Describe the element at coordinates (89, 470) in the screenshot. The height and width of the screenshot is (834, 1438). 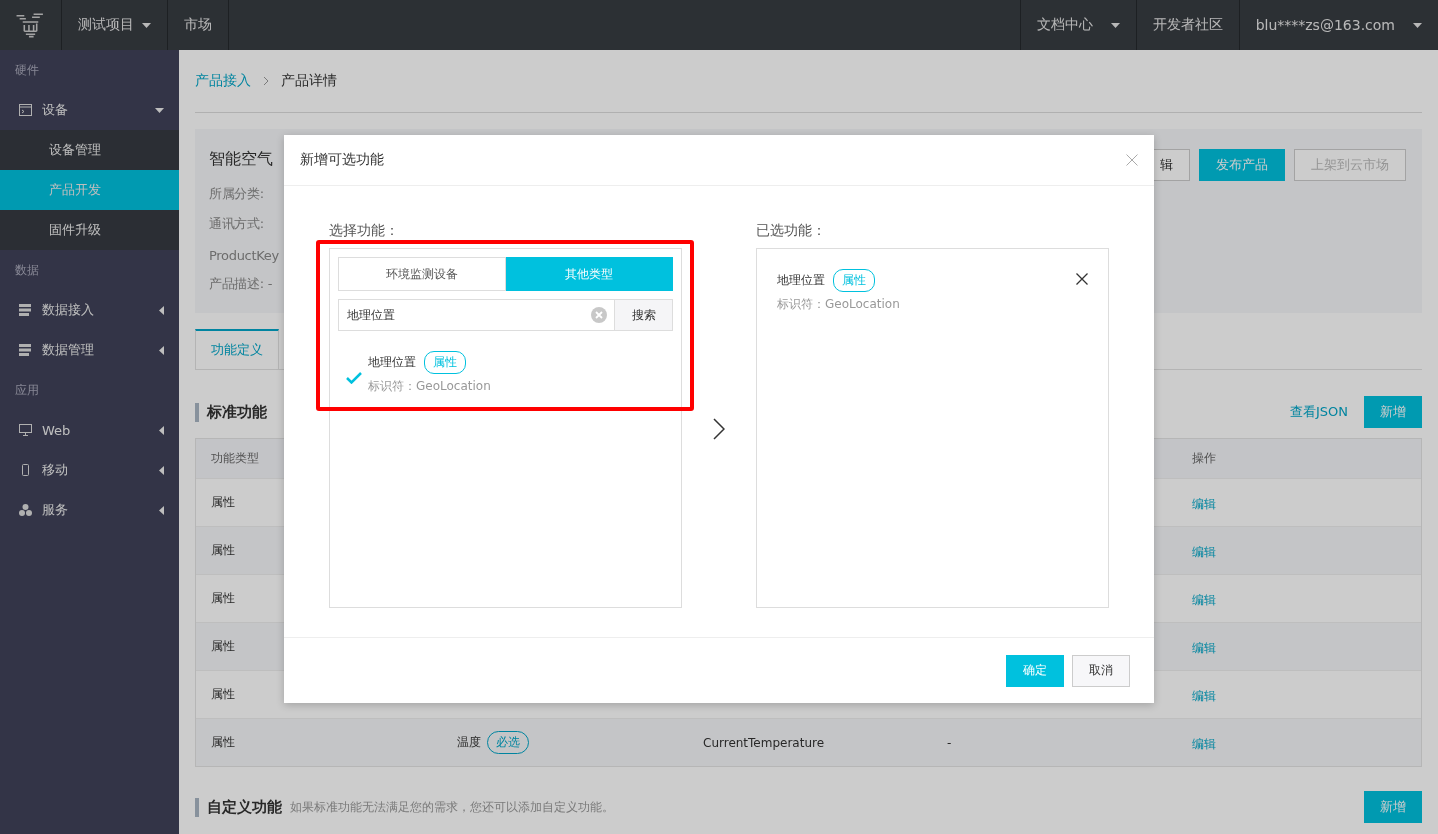
I see `sidebar-item: 移动` at that location.